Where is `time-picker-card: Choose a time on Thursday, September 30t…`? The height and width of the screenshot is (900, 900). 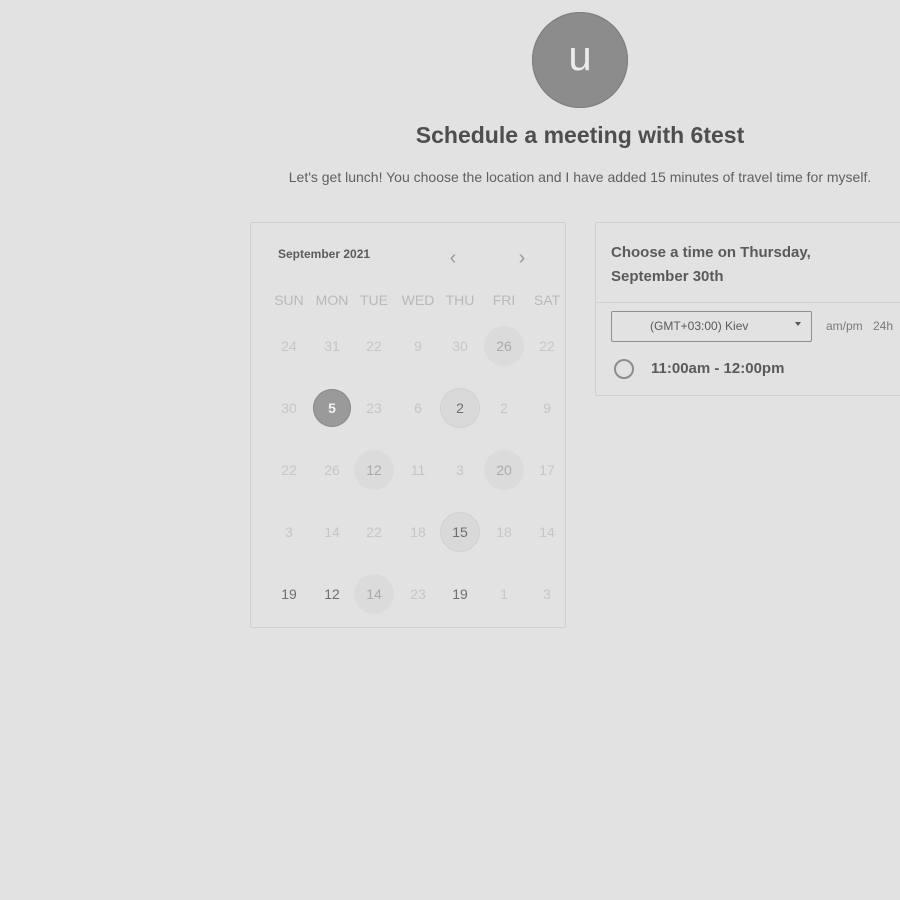 time-picker-card: Choose a time on Thursday, September 30t… is located at coordinates (747, 309).